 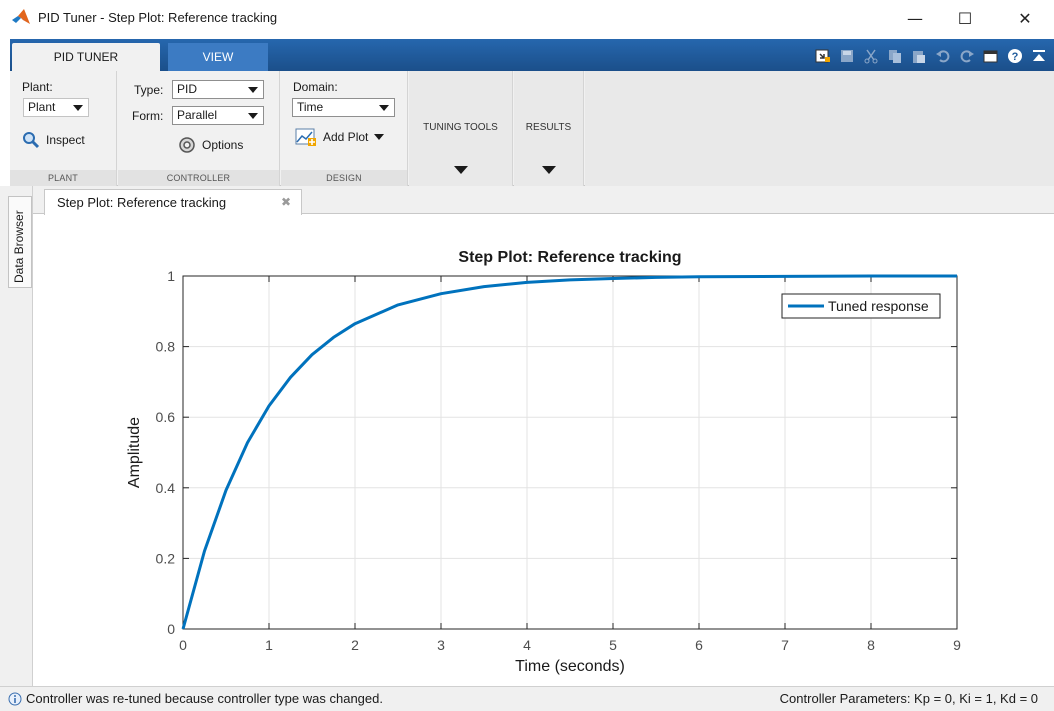 I want to click on document-tab-step-plot: Step Plot: Reference tracking ✖, so click(x=173, y=202).